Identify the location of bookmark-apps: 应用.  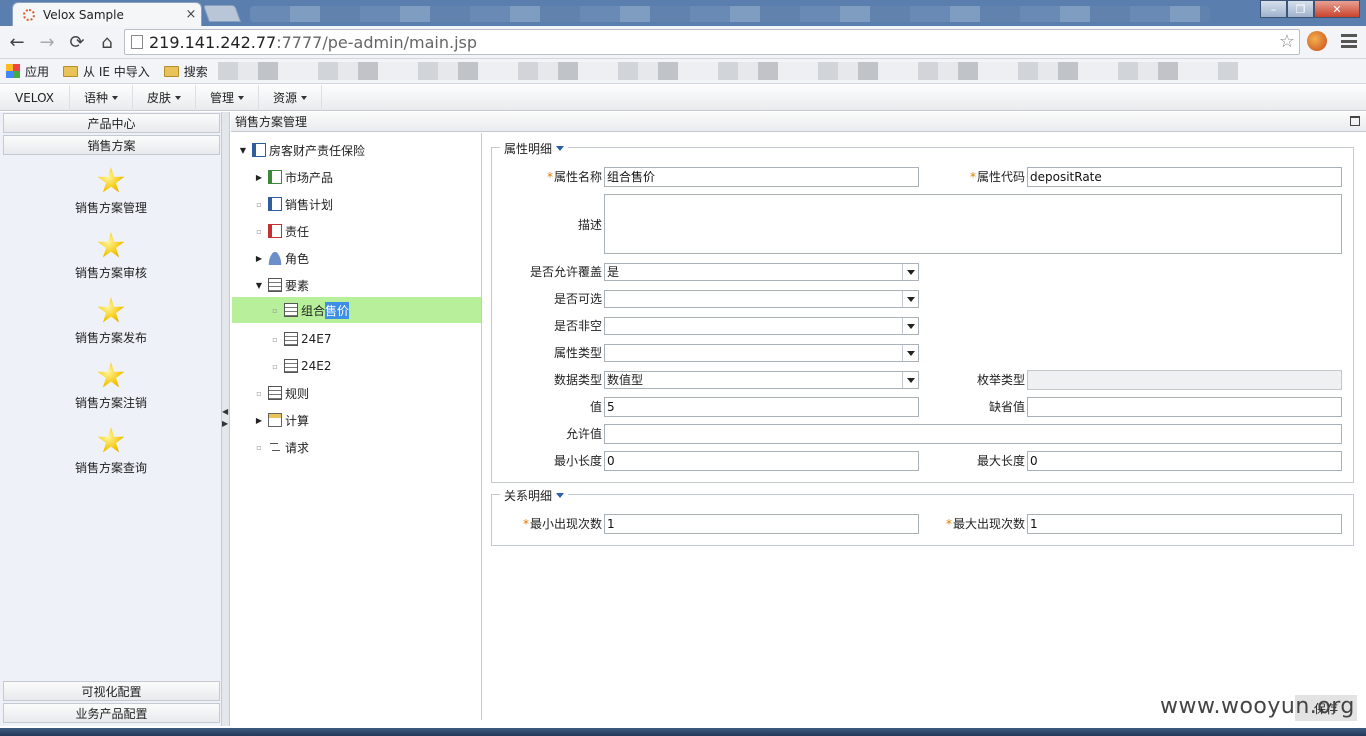
(27, 71).